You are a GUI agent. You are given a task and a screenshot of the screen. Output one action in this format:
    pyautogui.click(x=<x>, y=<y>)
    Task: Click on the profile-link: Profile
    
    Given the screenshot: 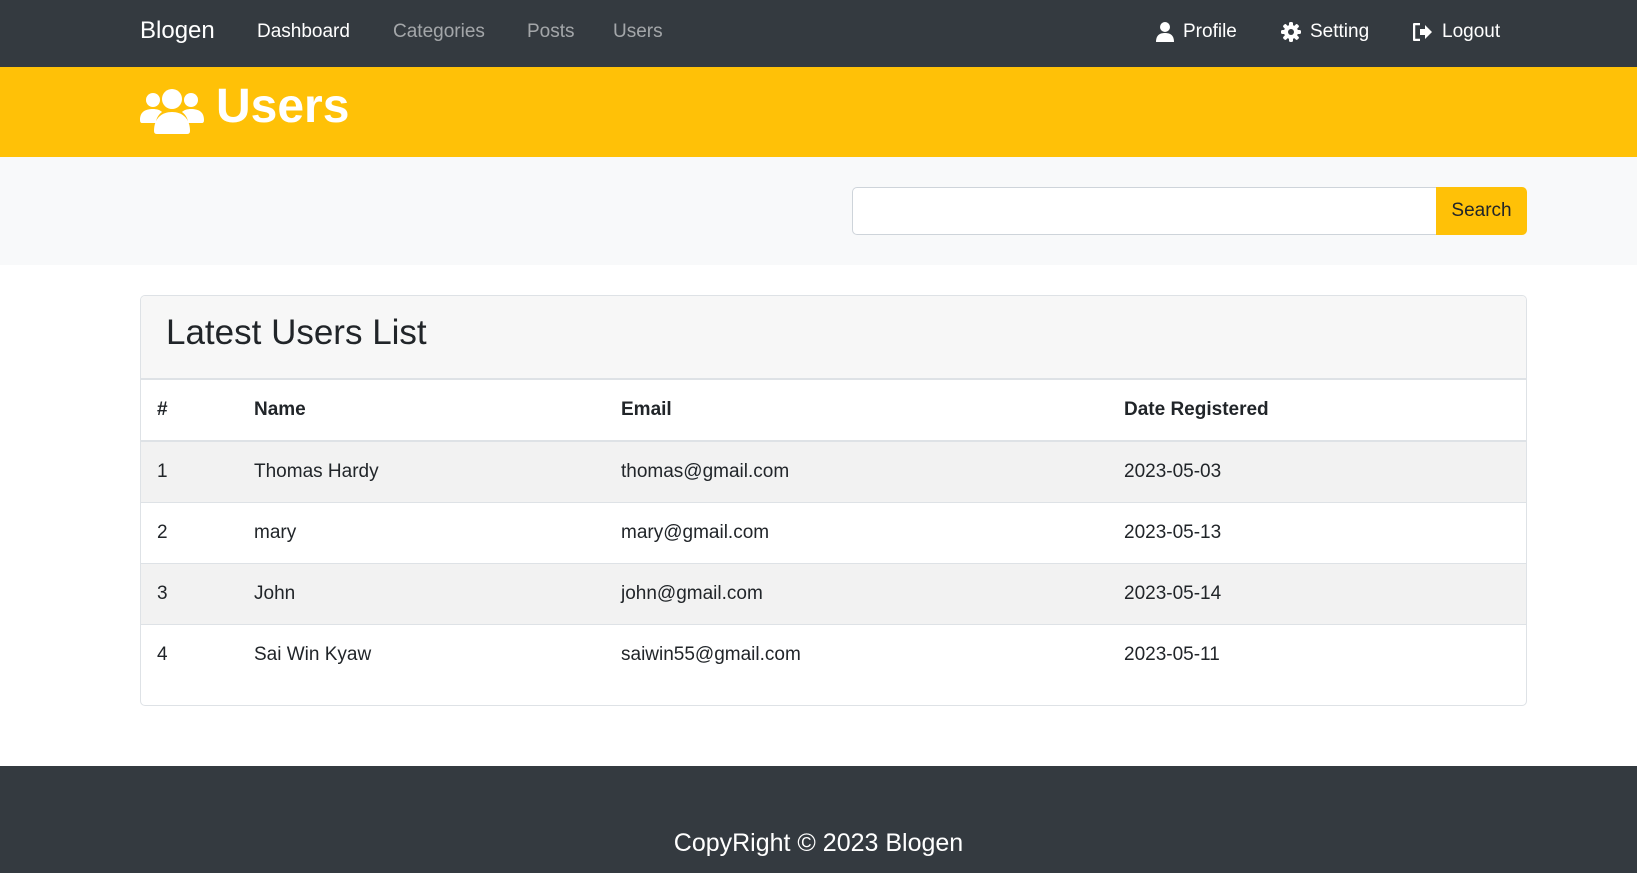 What is the action you would take?
    pyautogui.click(x=1196, y=32)
    